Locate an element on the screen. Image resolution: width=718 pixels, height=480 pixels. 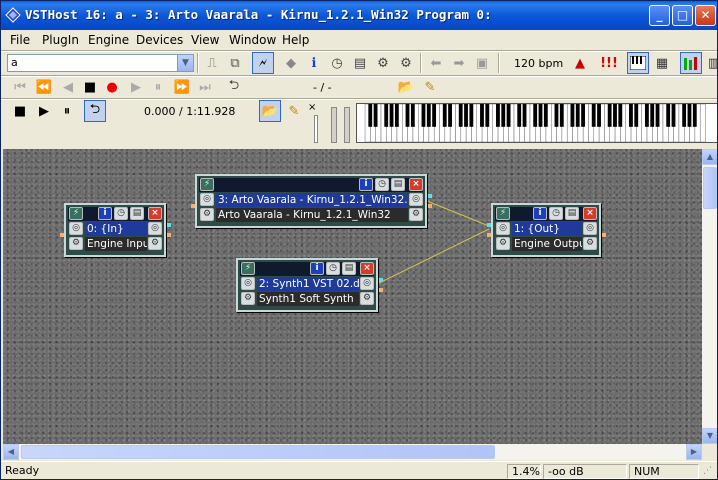
play-icon: ▶ is located at coordinates (136, 87).